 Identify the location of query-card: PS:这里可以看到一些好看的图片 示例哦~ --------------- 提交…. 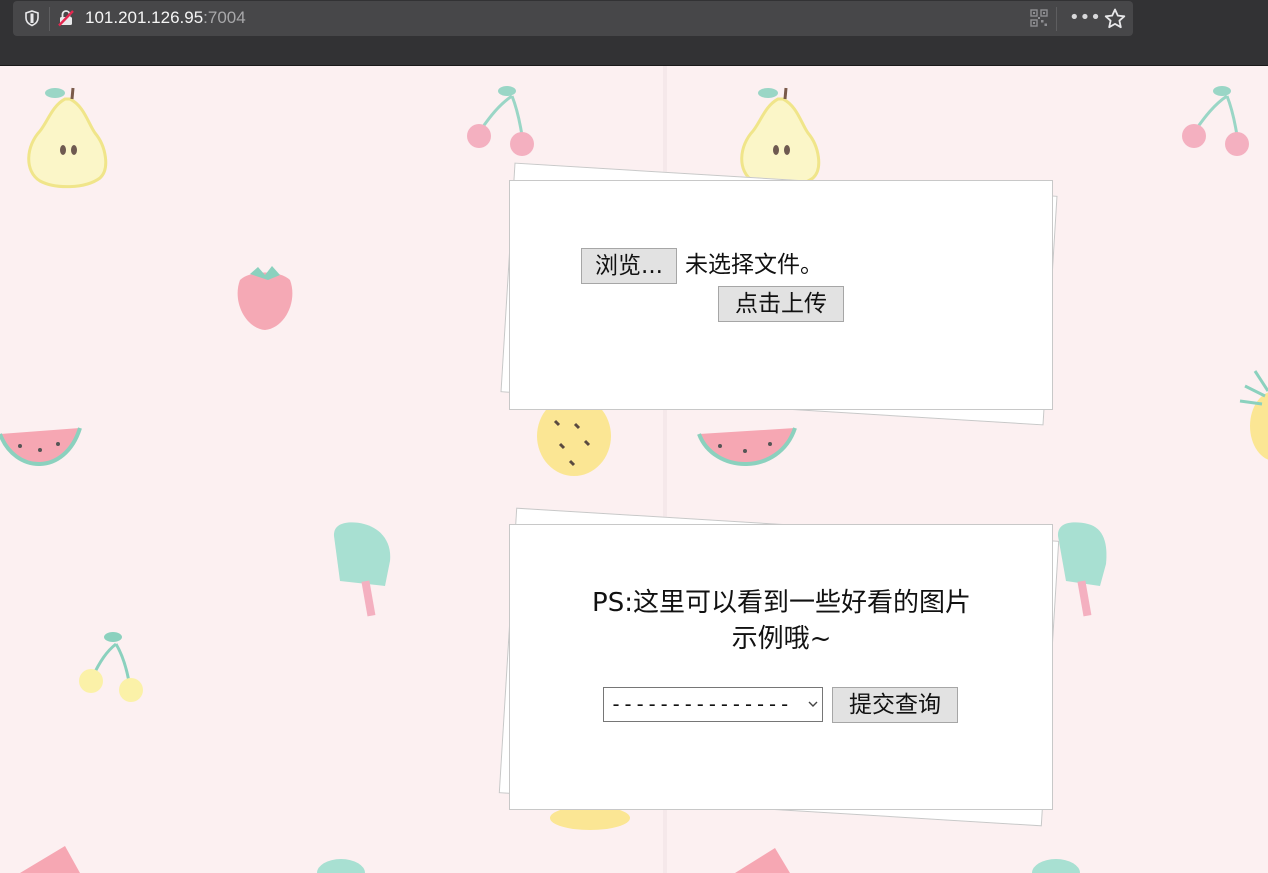
(781, 667).